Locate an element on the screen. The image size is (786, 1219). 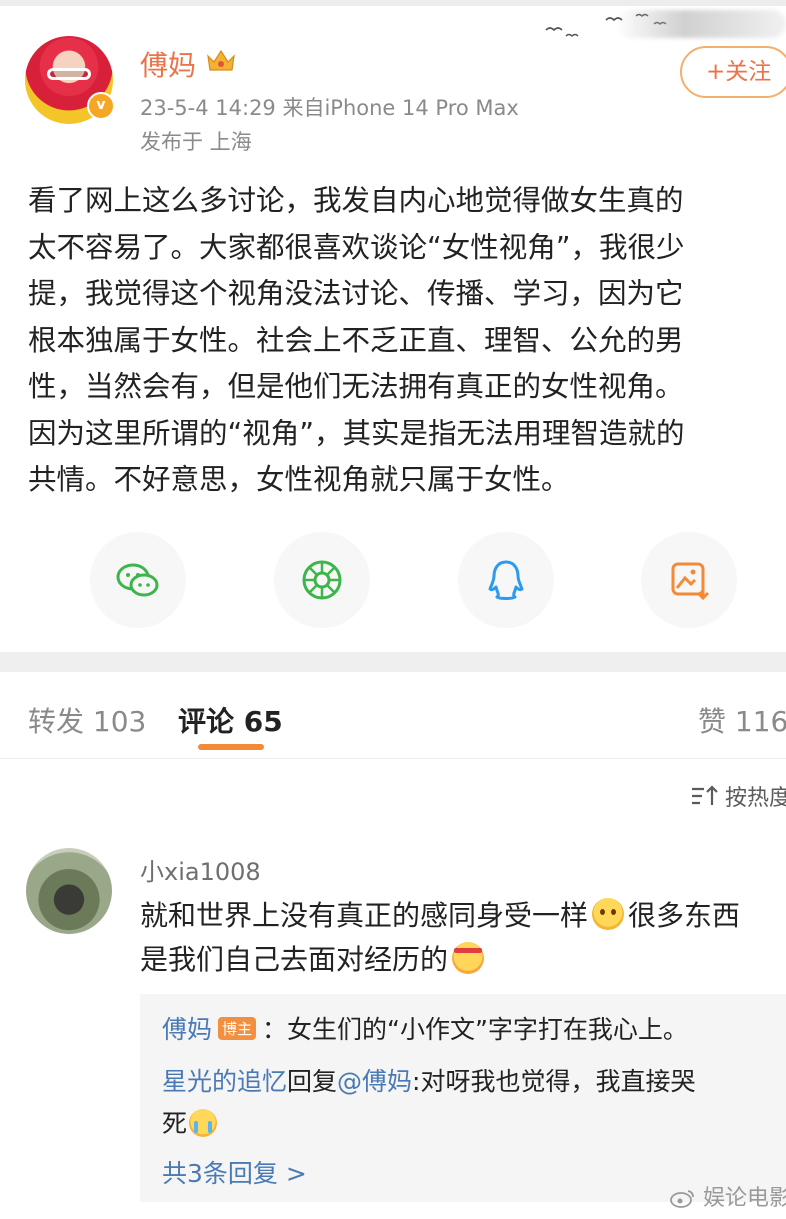
section-divider is located at coordinates (393, 662).